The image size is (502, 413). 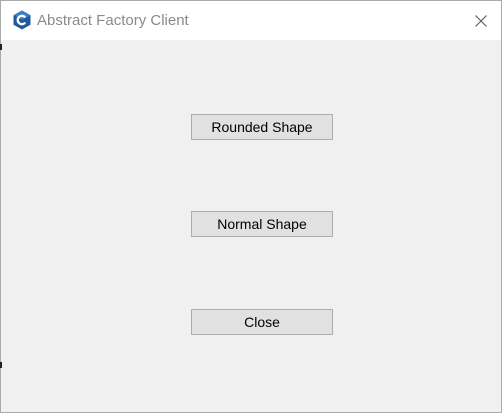 What do you see at coordinates (262, 127) in the screenshot?
I see `rounded-shape-button: Rounded Shape` at bounding box center [262, 127].